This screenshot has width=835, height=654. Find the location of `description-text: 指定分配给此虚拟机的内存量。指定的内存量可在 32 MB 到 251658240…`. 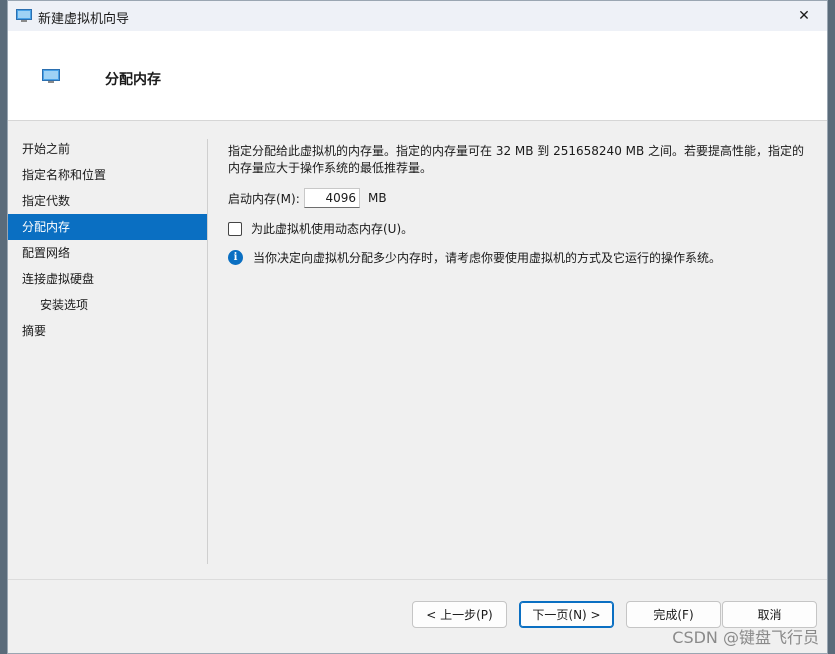

description-text: 指定分配给此虚拟机的内存量。指定的内存量可在 32 MB 到 251658240… is located at coordinates (516, 159).